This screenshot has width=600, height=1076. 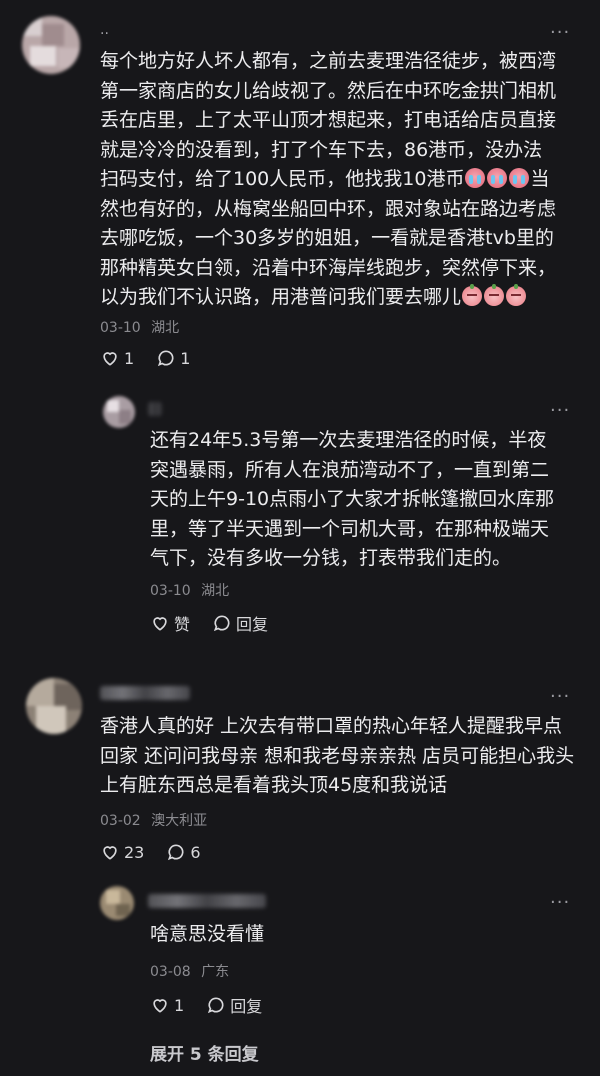 I want to click on like-label: 赞, so click(x=182, y=624).